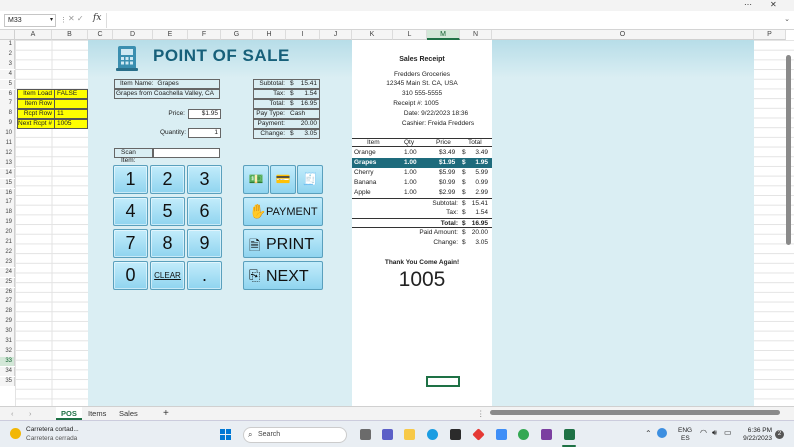 The height and width of the screenshot is (447, 794). What do you see at coordinates (7, 95) in the screenshot?
I see `row-header: 6` at bounding box center [7, 95].